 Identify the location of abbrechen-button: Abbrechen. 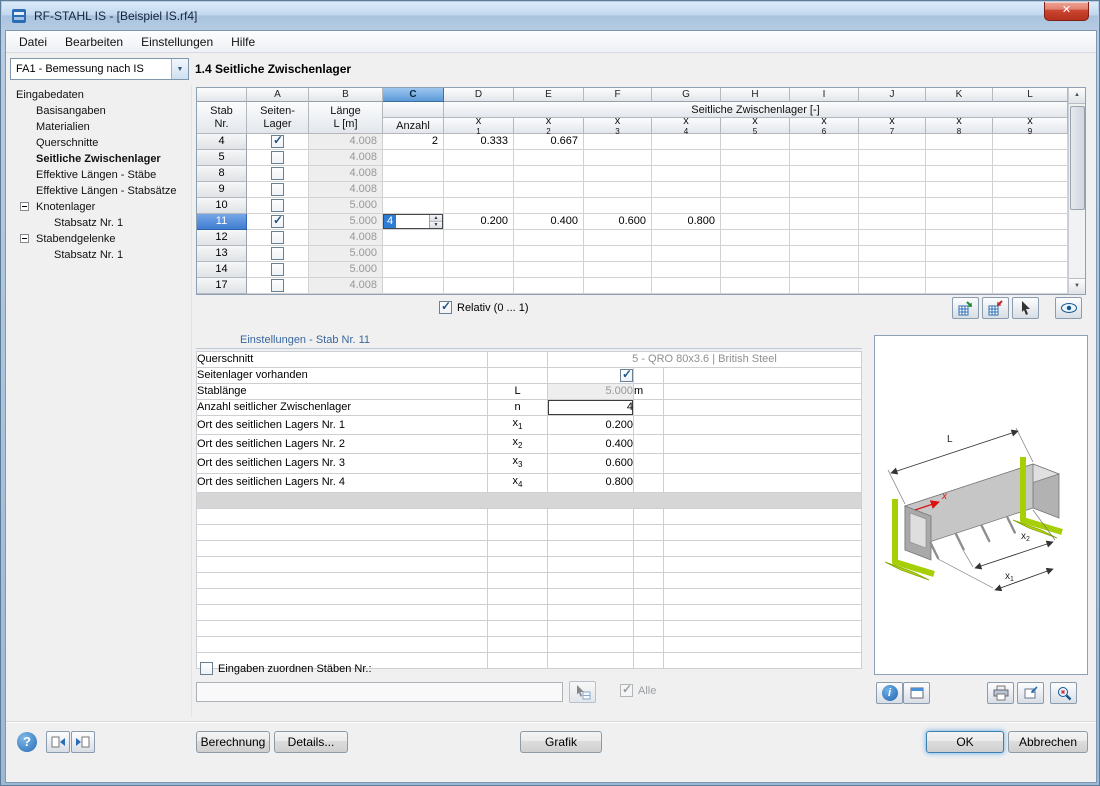
(1048, 742).